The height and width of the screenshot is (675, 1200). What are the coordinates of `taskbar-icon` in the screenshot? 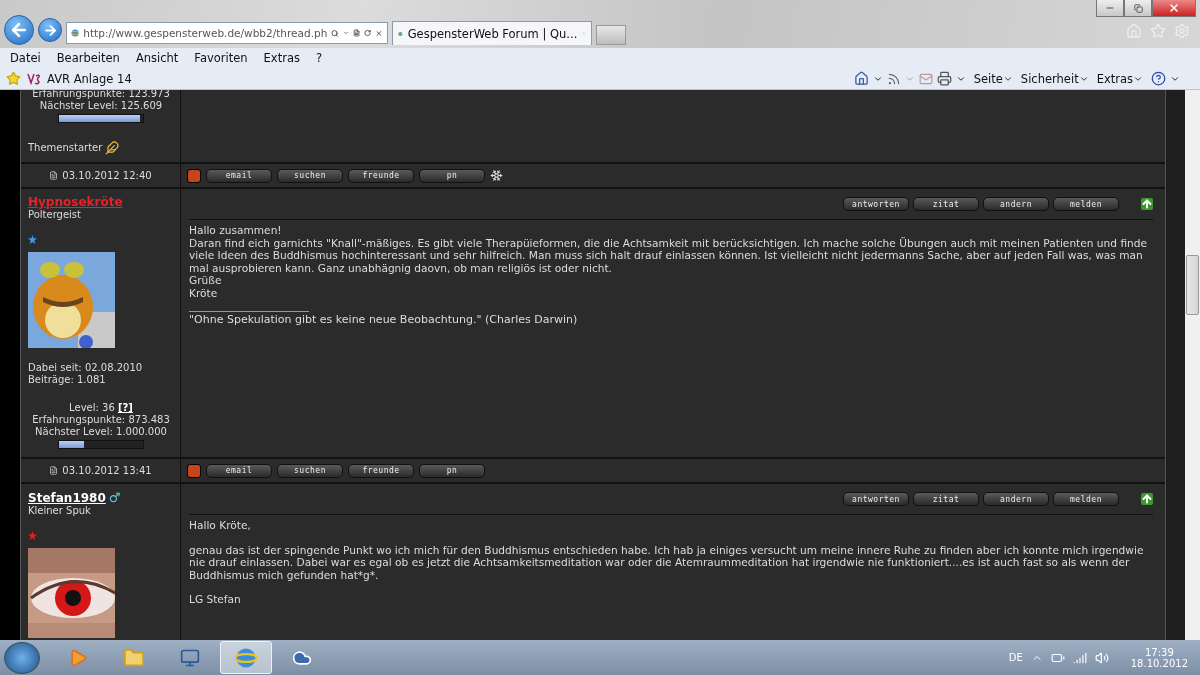 It's located at (246, 657).